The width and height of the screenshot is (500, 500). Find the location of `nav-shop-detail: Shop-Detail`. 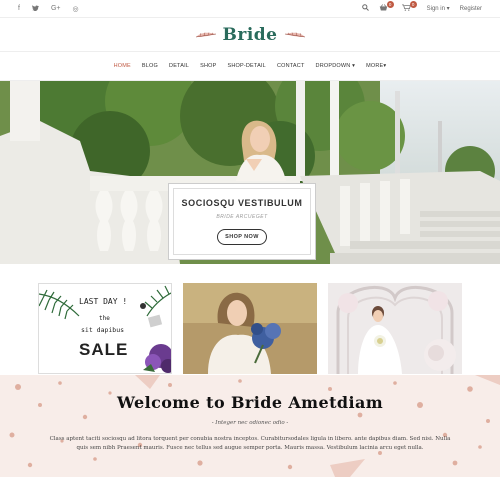

nav-shop-detail: Shop-Detail is located at coordinates (246, 66).